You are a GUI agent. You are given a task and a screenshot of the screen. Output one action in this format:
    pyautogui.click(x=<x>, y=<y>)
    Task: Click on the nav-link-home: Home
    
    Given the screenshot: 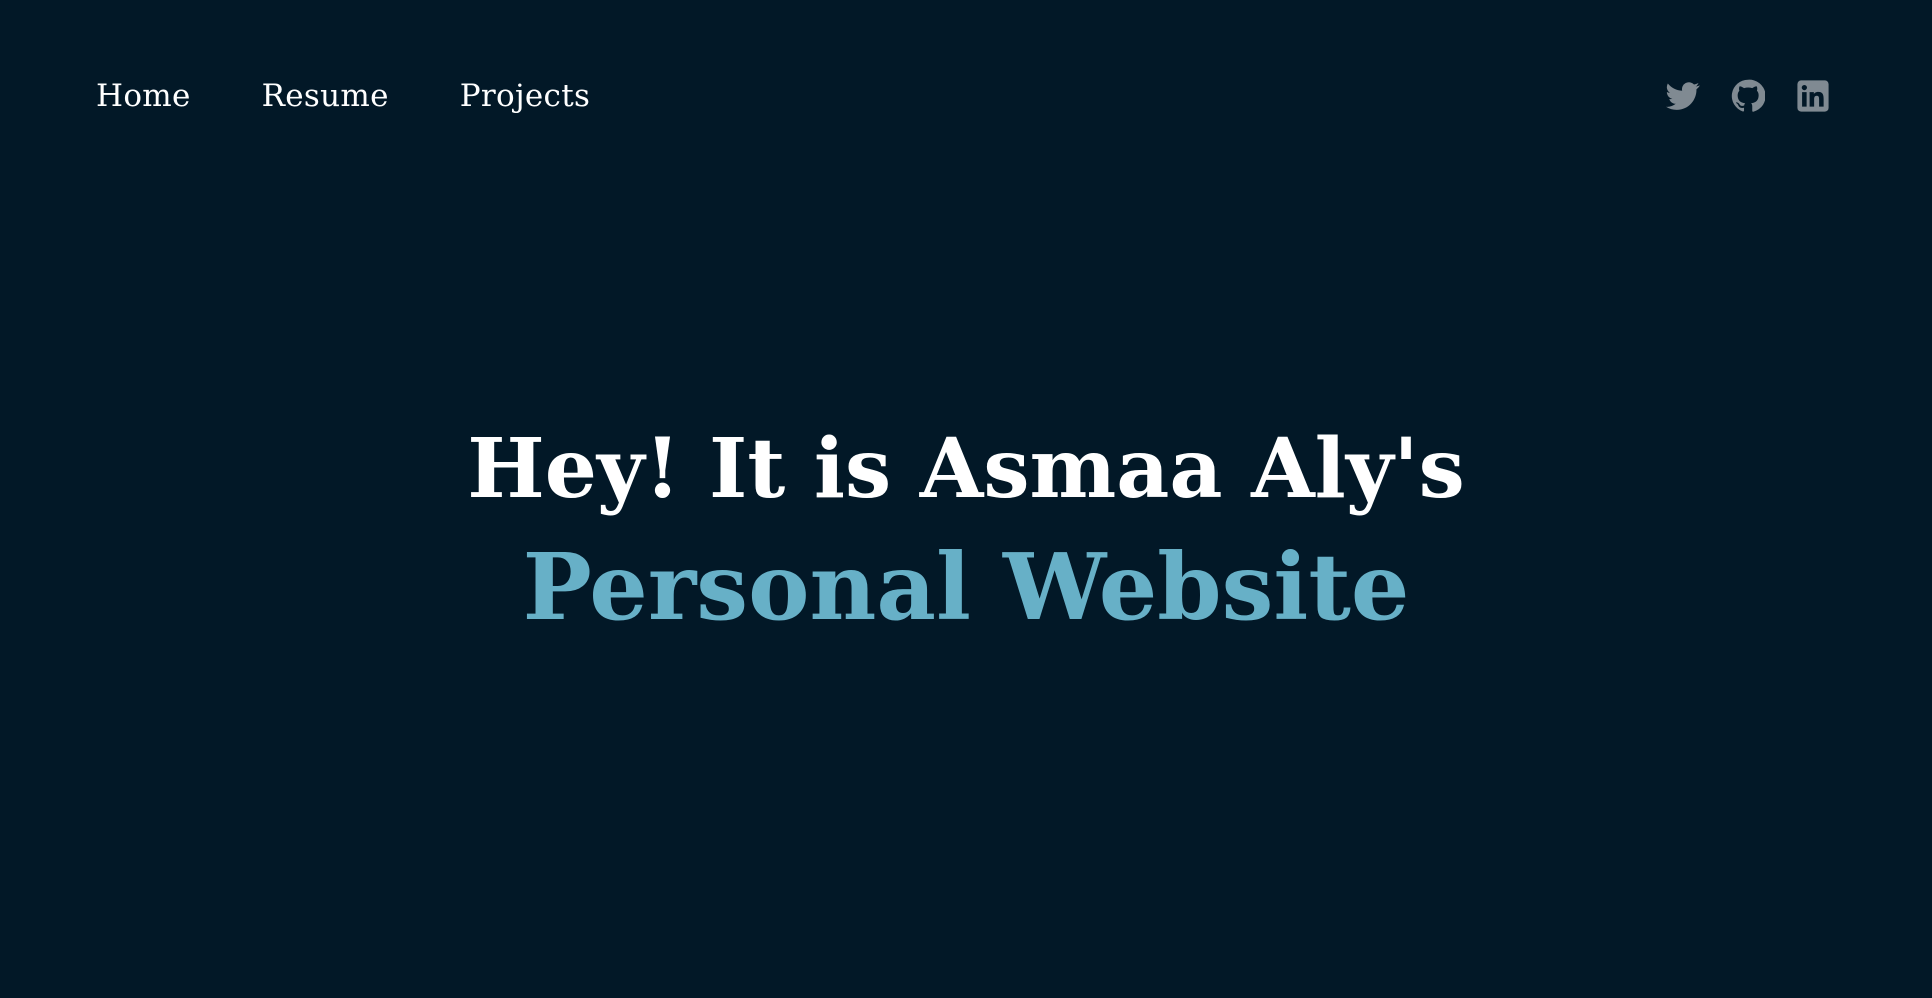 What is the action you would take?
    pyautogui.click(x=143, y=96)
    